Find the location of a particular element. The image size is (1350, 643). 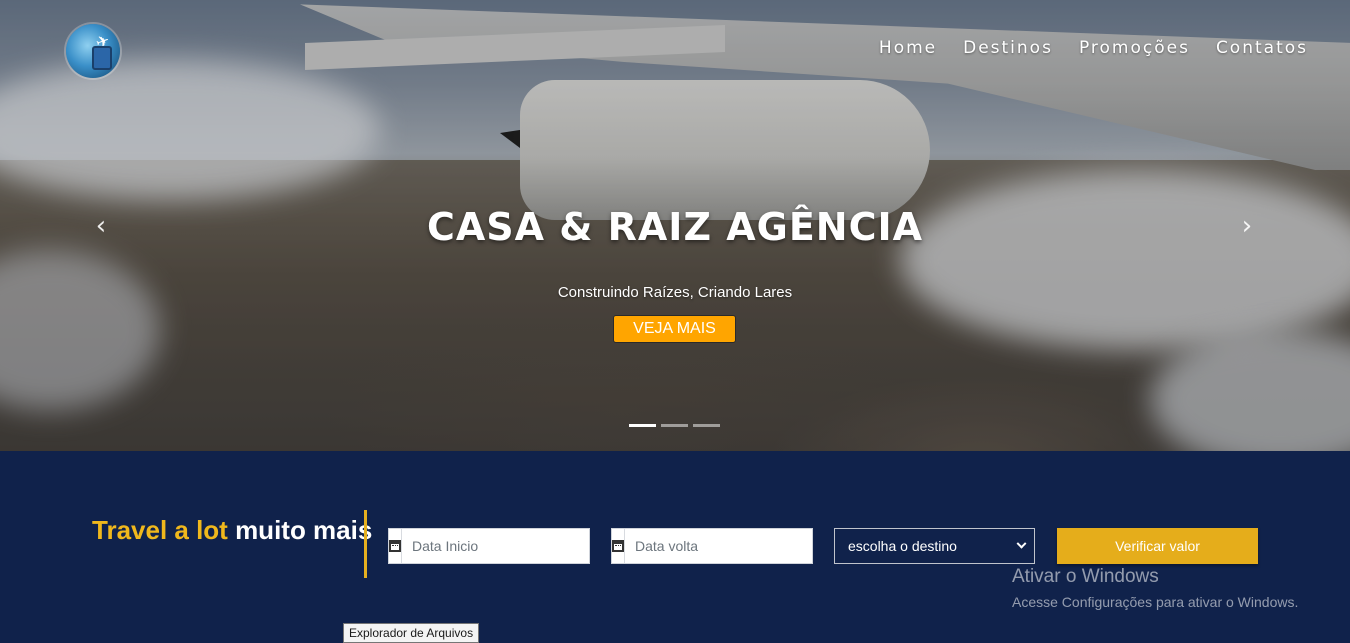

destination-select: escolha o destino is located at coordinates (934, 546).